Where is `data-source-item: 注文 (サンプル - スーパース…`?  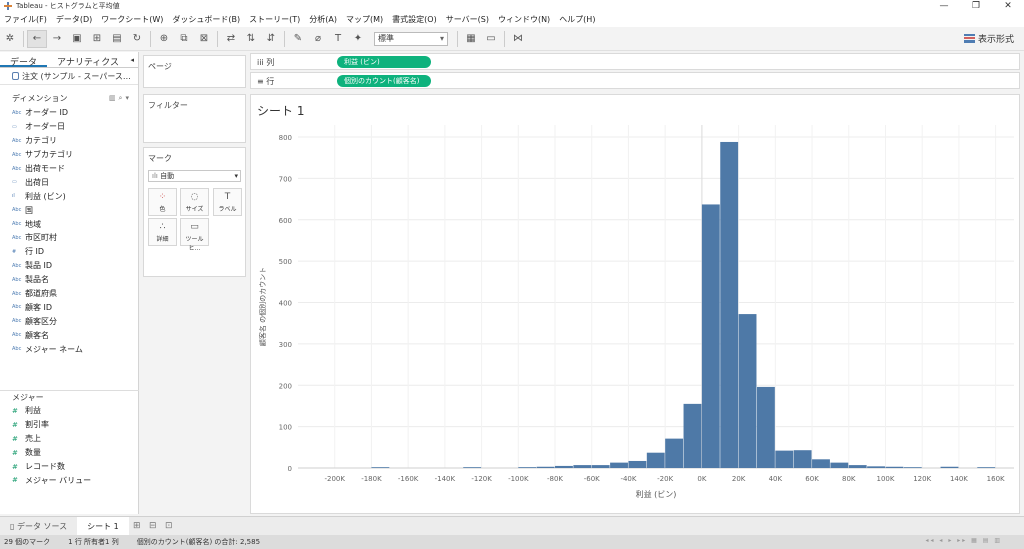
data-source-item: 注文 (サンプル - スーパース… is located at coordinates (69, 76).